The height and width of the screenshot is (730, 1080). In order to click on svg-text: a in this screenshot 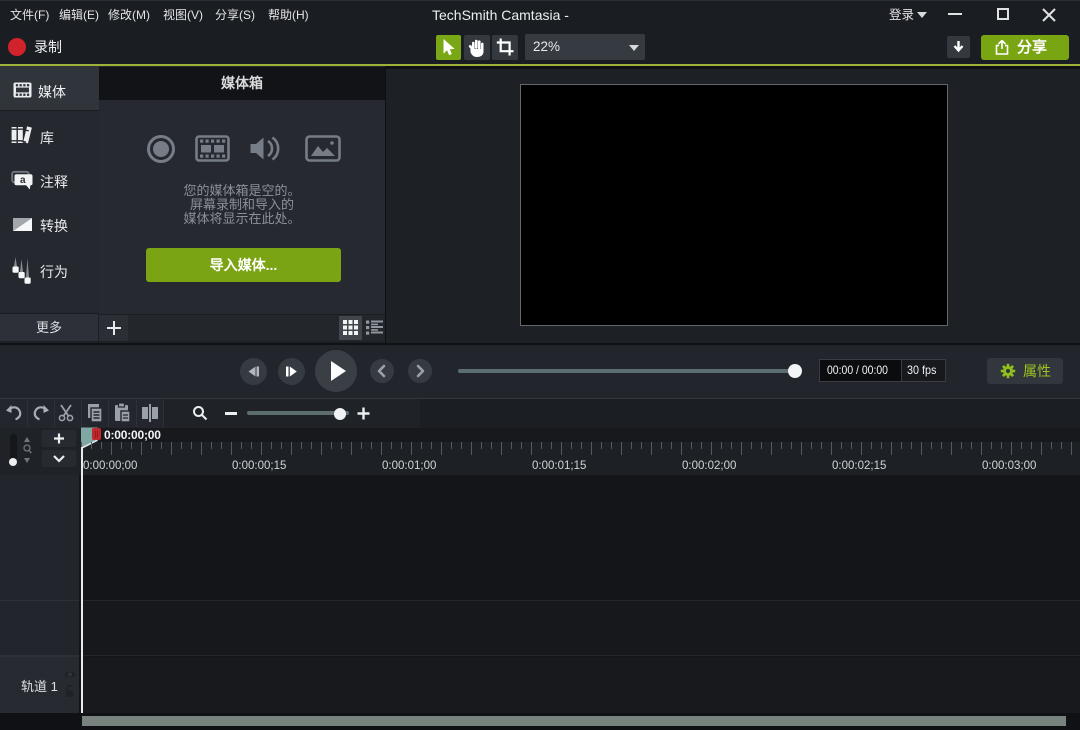, I will do `click(23, 180)`.